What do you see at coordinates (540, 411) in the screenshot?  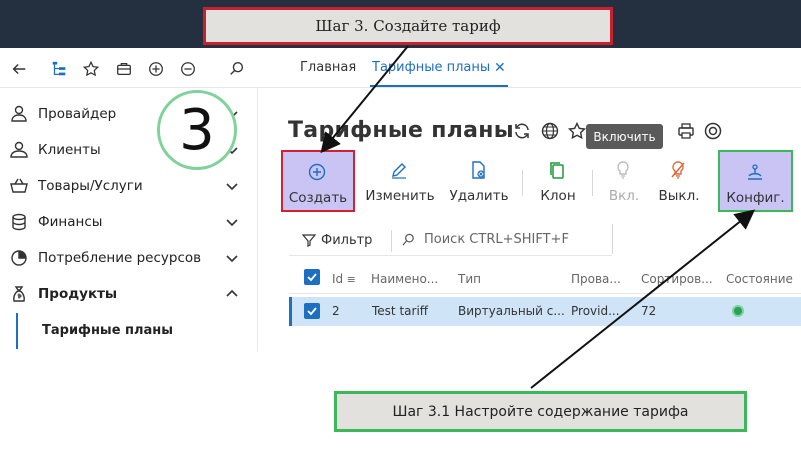 I see `bottom-callout: Шаг 3.1 Настройте содержание тарифа` at bounding box center [540, 411].